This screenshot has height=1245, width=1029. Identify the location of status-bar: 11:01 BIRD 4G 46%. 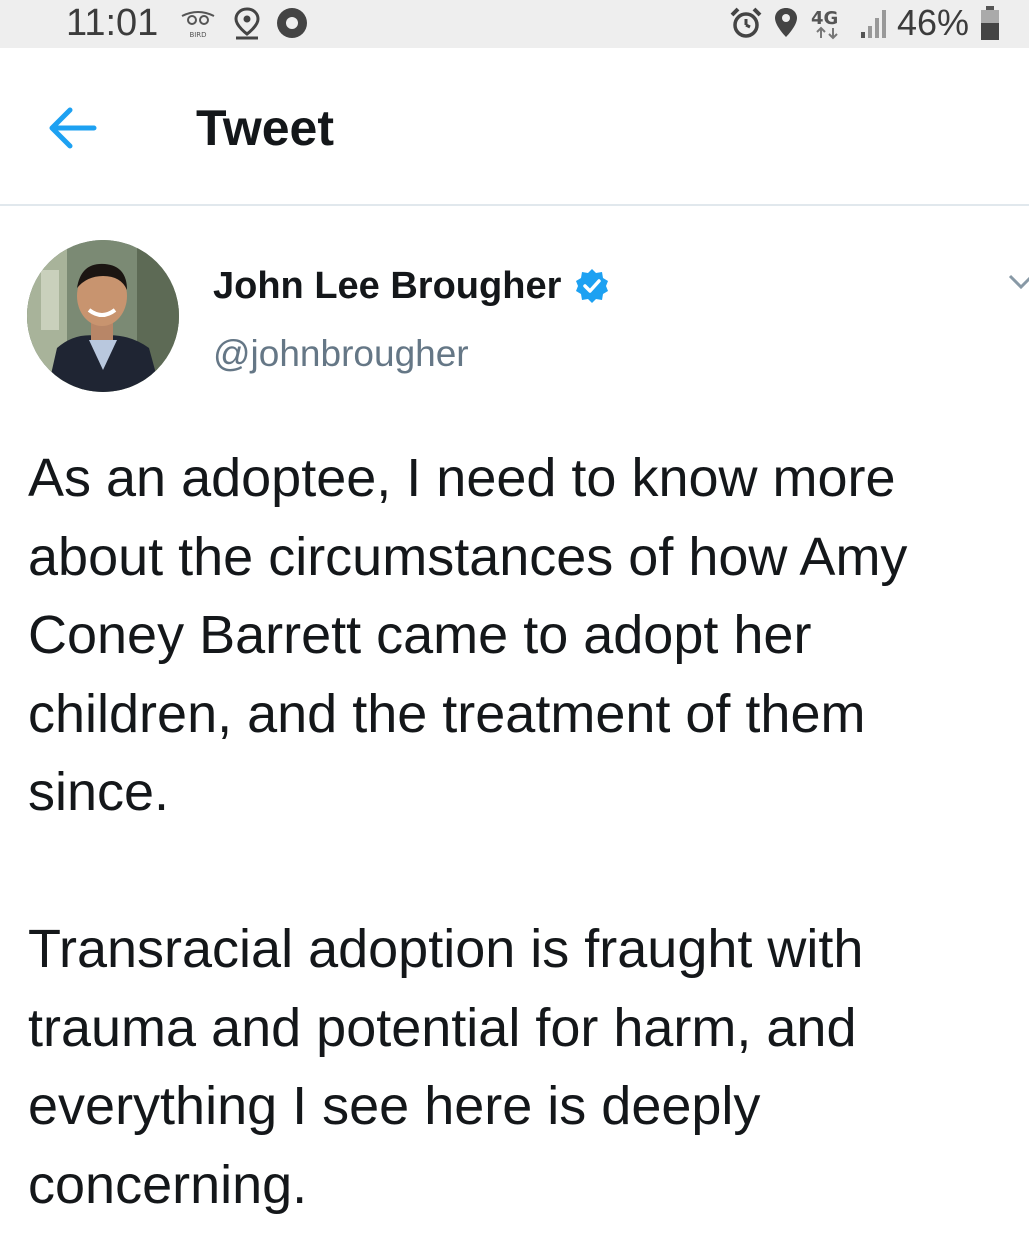
(514, 24).